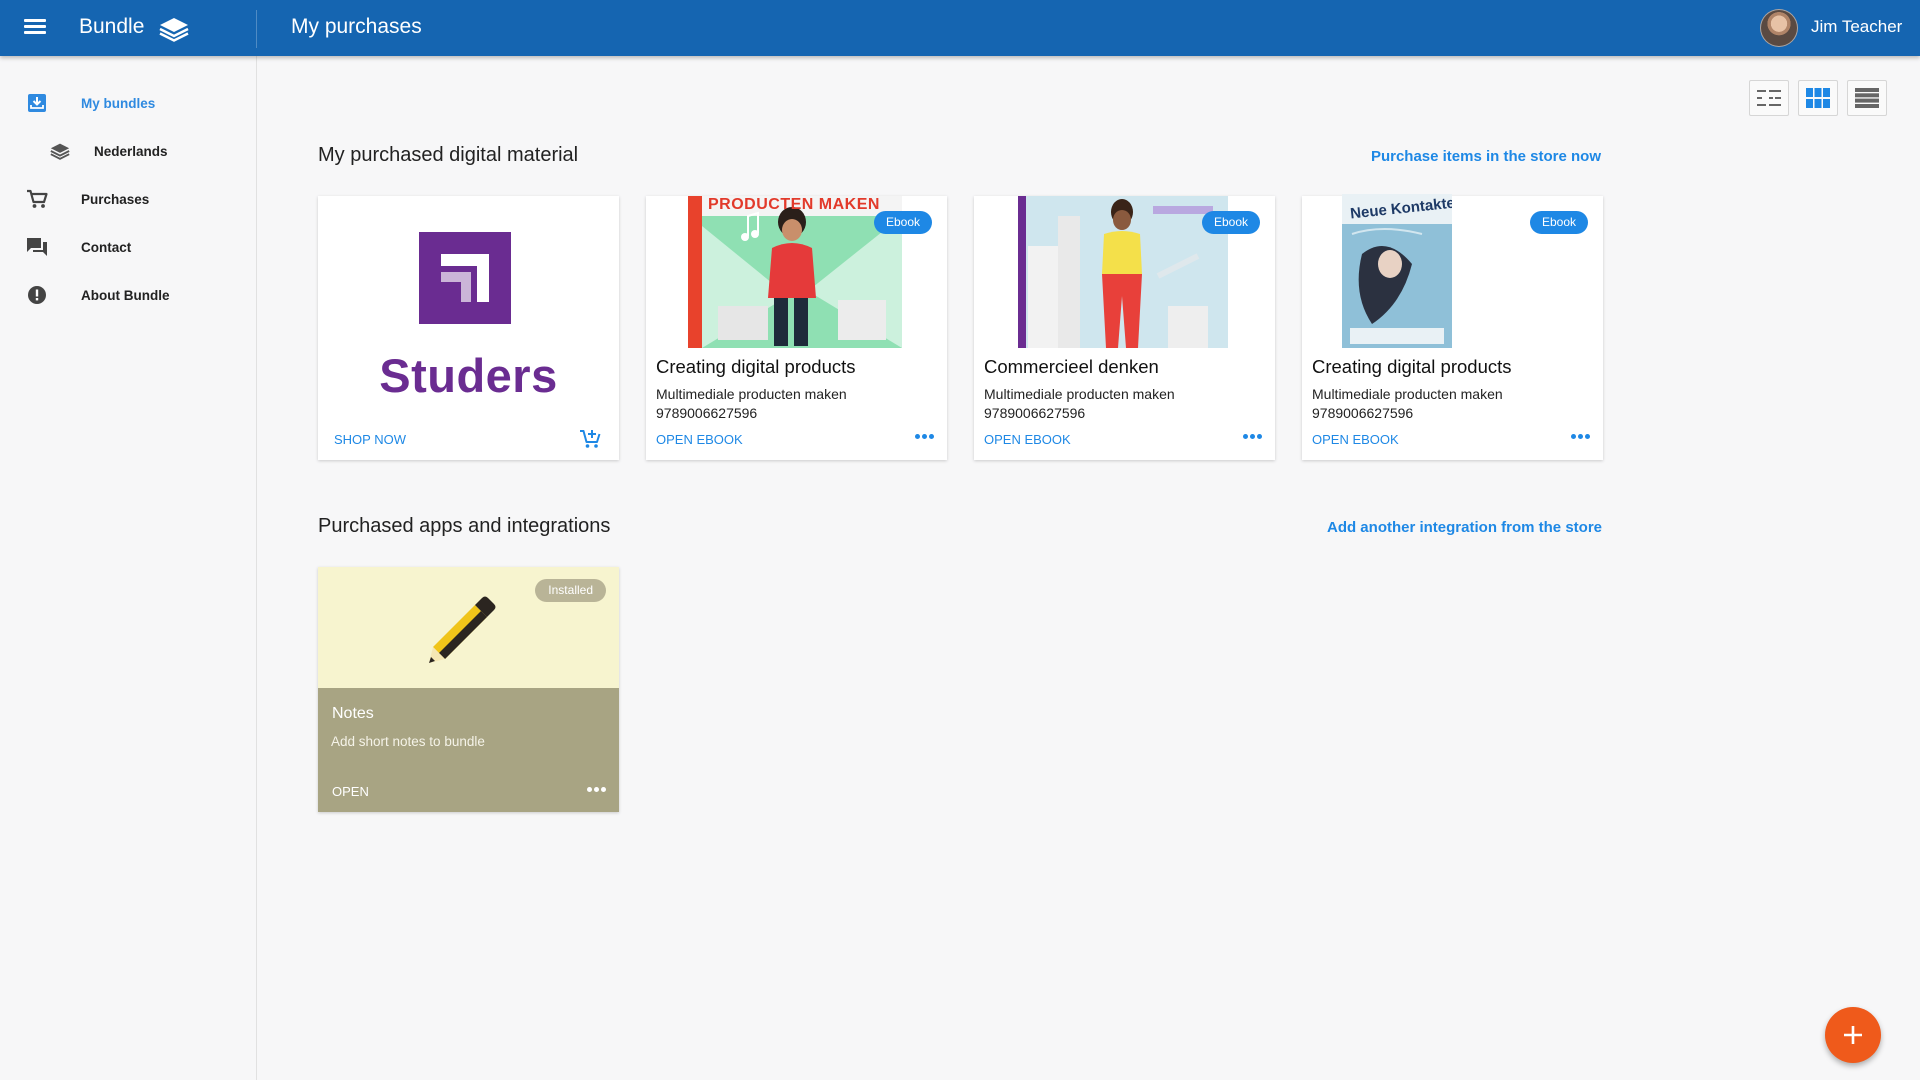 The width and height of the screenshot is (1920, 1080). I want to click on chat-icon, so click(37, 247).